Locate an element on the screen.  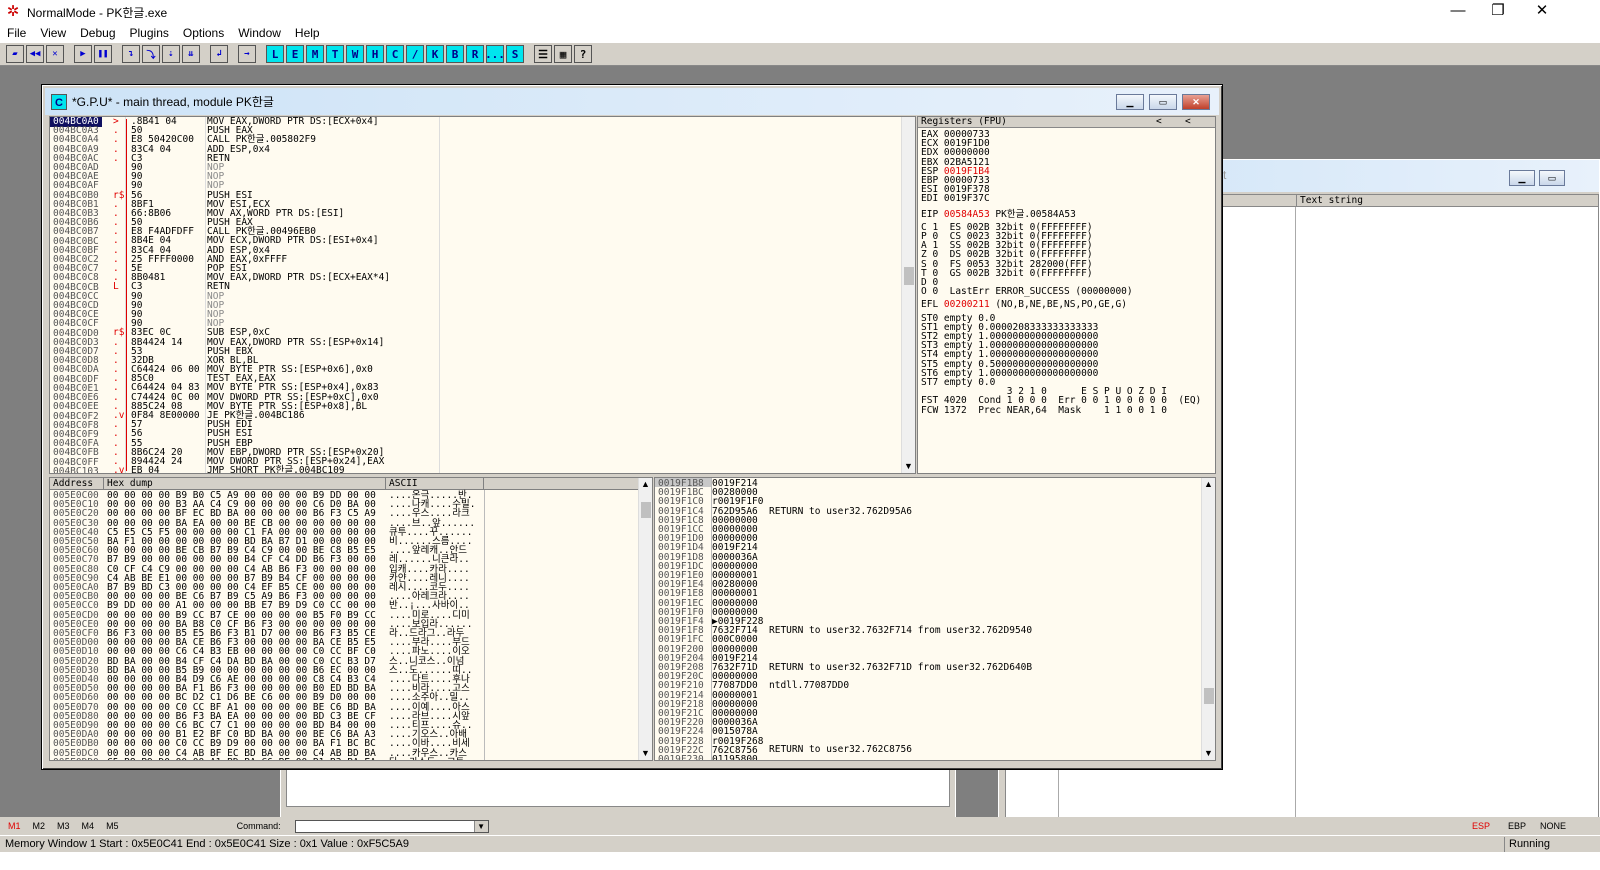
menu-file: File is located at coordinates (16, 33).